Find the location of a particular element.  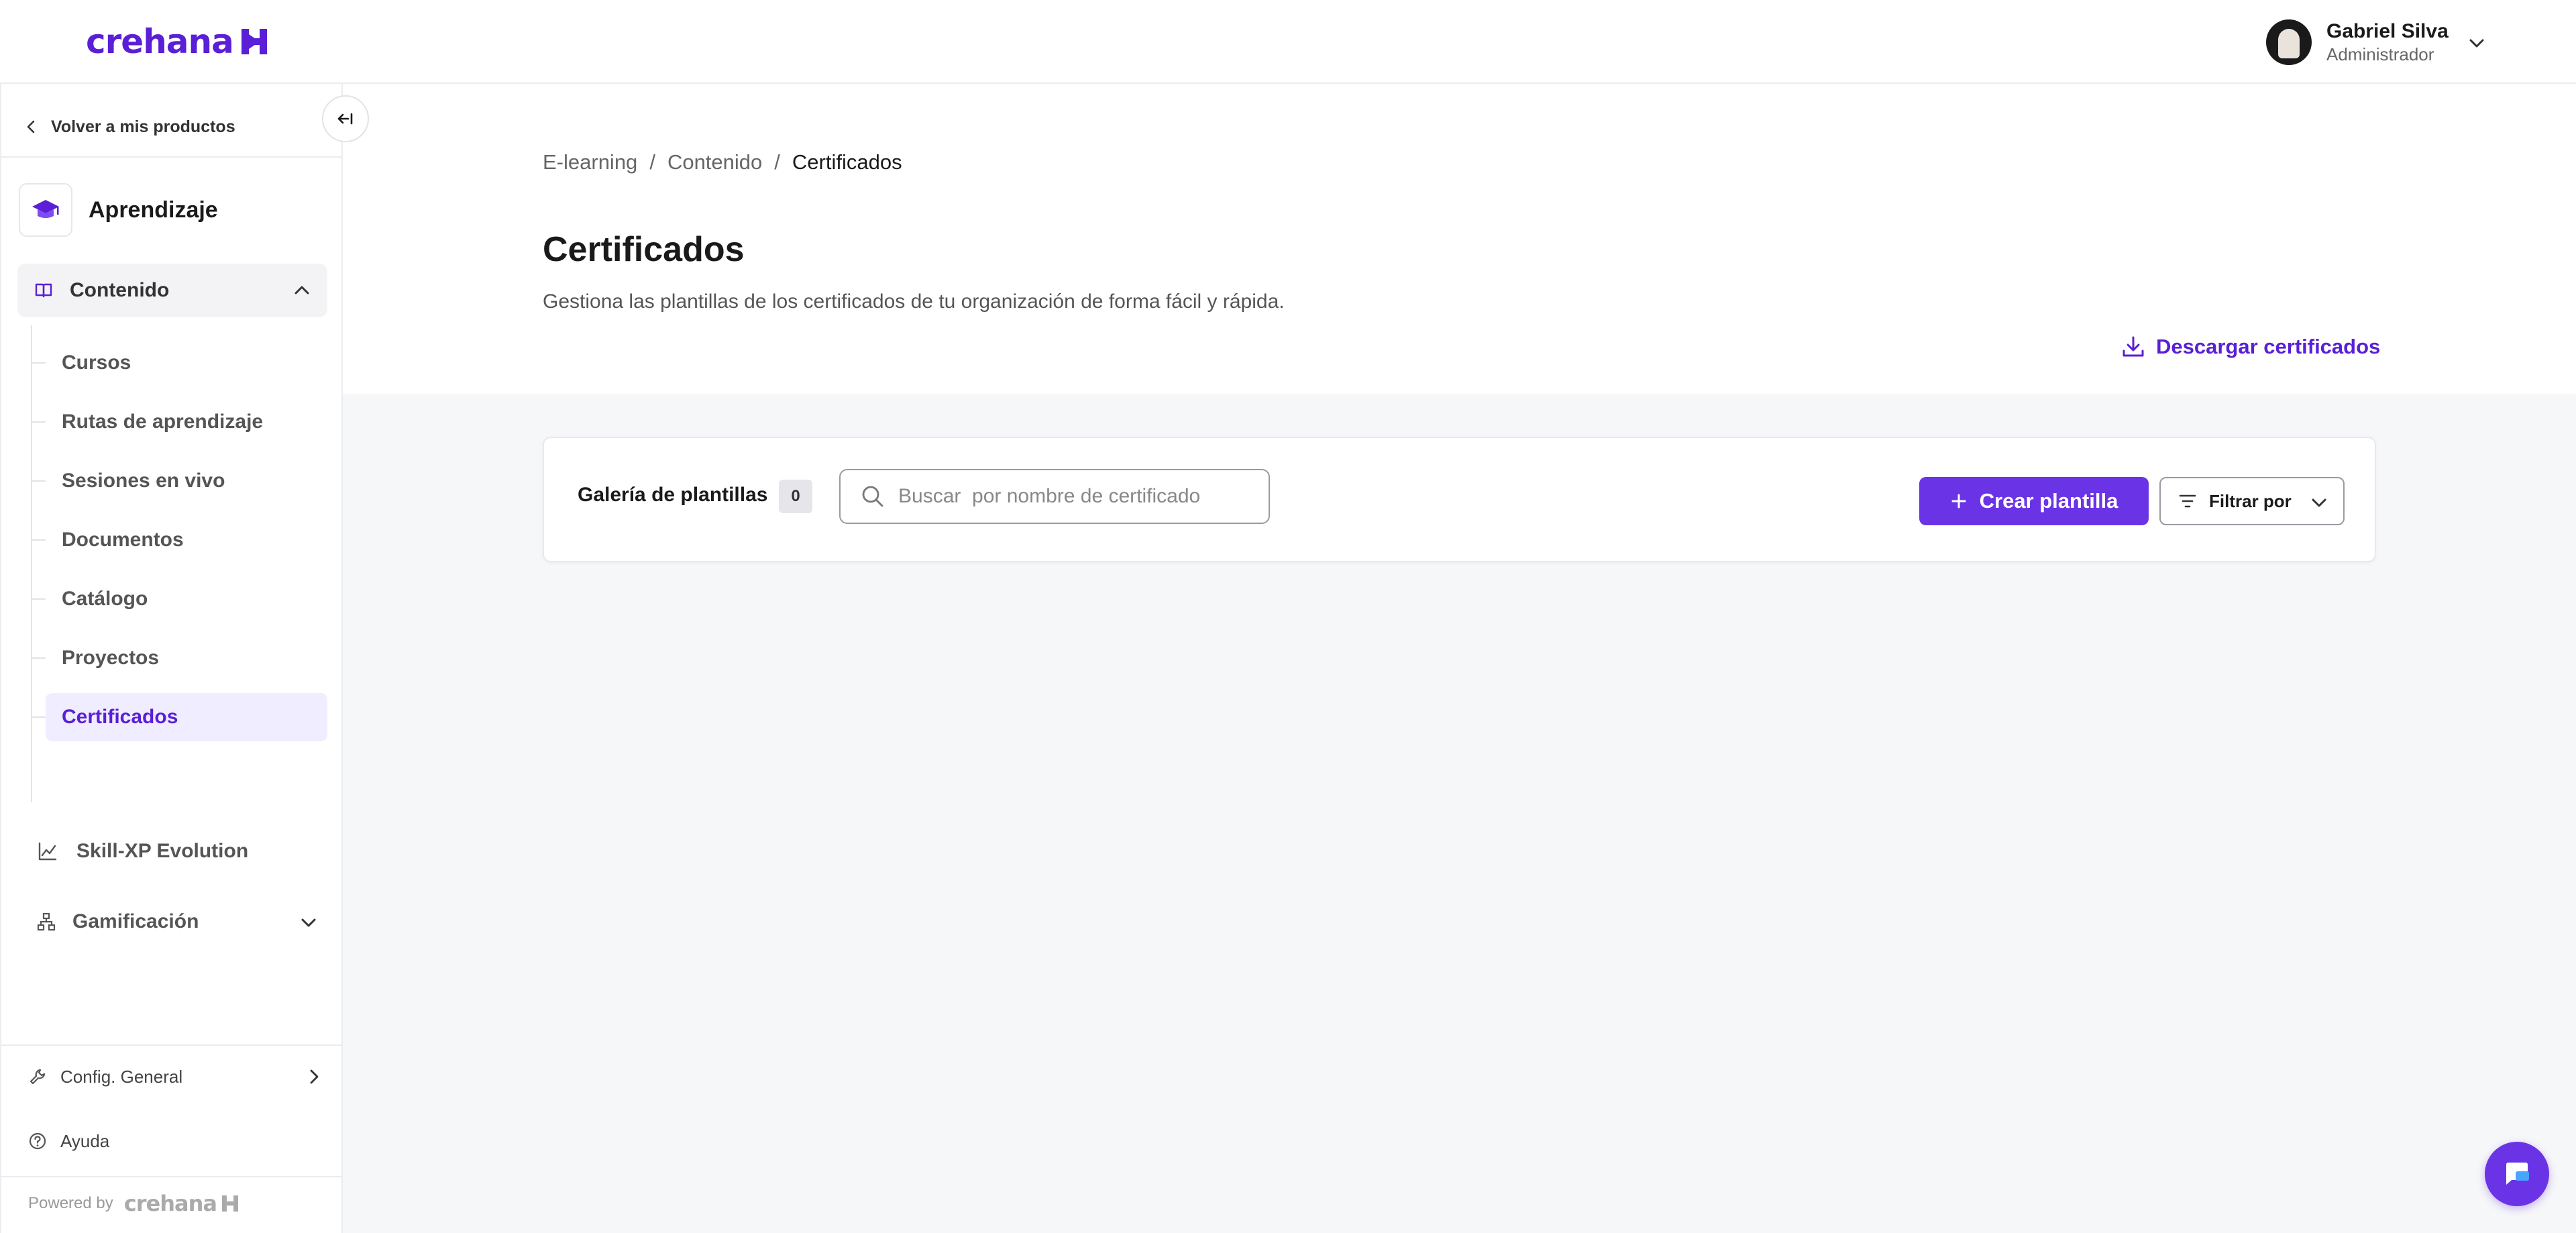

breadcrumb: E-learning / Contenido / Certificados is located at coordinates (722, 162).